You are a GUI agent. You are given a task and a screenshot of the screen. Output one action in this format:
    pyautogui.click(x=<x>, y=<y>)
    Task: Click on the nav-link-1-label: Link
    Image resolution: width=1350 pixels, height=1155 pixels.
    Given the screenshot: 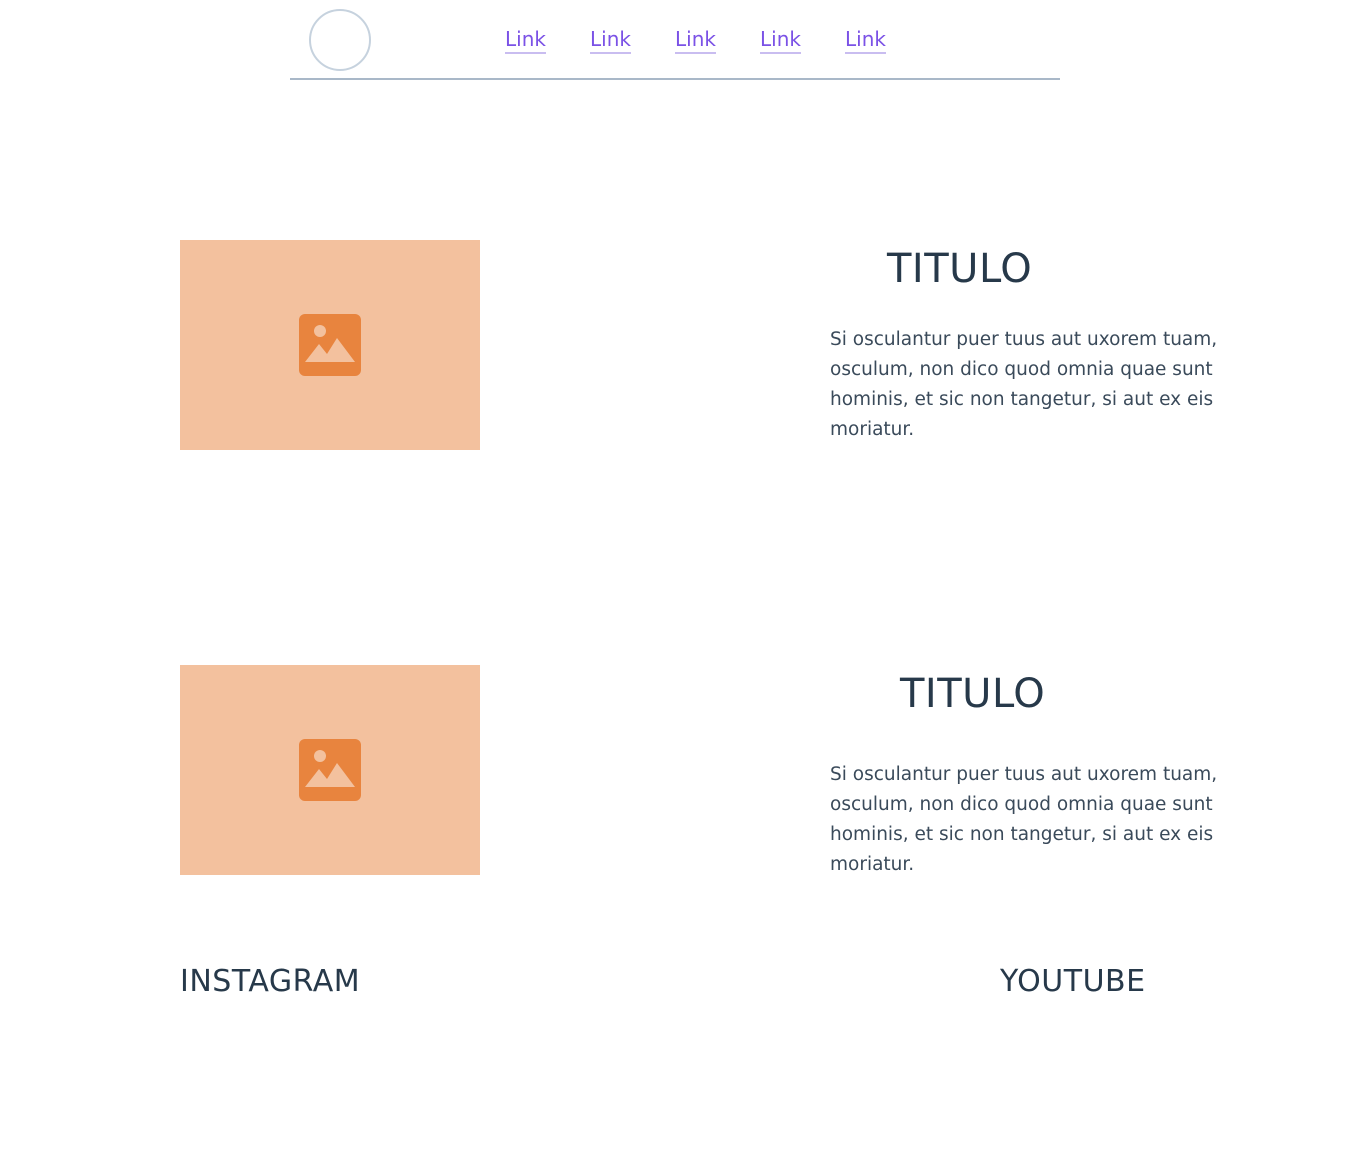 What is the action you would take?
    pyautogui.click(x=525, y=40)
    